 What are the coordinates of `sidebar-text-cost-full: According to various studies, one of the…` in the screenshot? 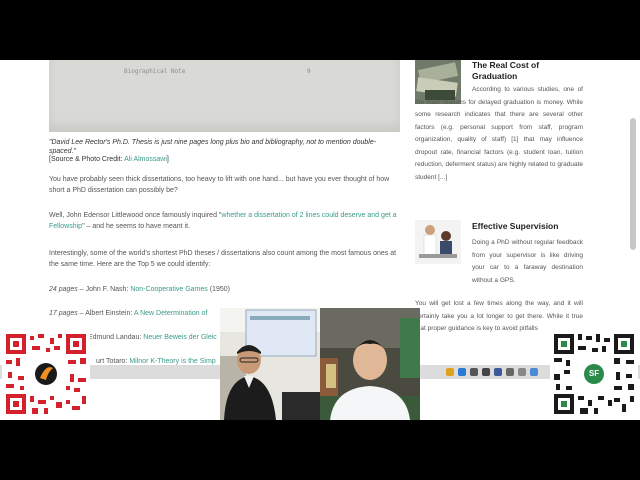 It's located at (499, 133).